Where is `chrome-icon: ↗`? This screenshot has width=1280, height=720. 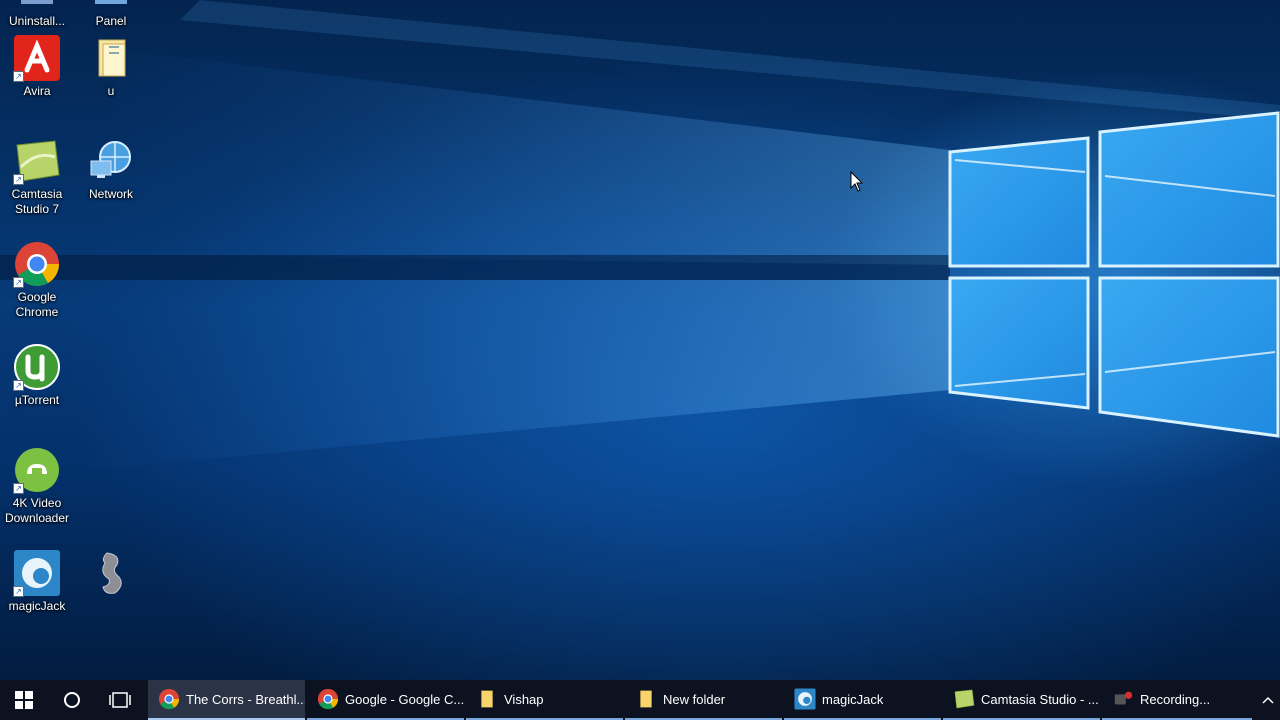
chrome-icon: ↗ is located at coordinates (37, 264).